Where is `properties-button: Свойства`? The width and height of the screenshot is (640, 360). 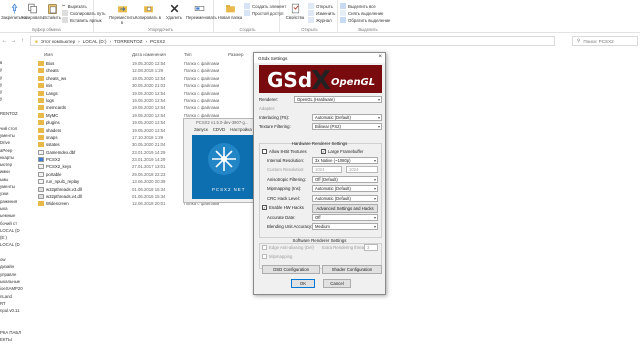 properties-button: Свойства is located at coordinates (295, 11).